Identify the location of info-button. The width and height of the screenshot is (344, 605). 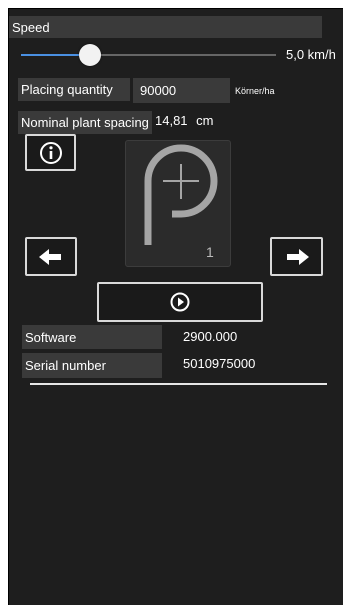
(50, 152).